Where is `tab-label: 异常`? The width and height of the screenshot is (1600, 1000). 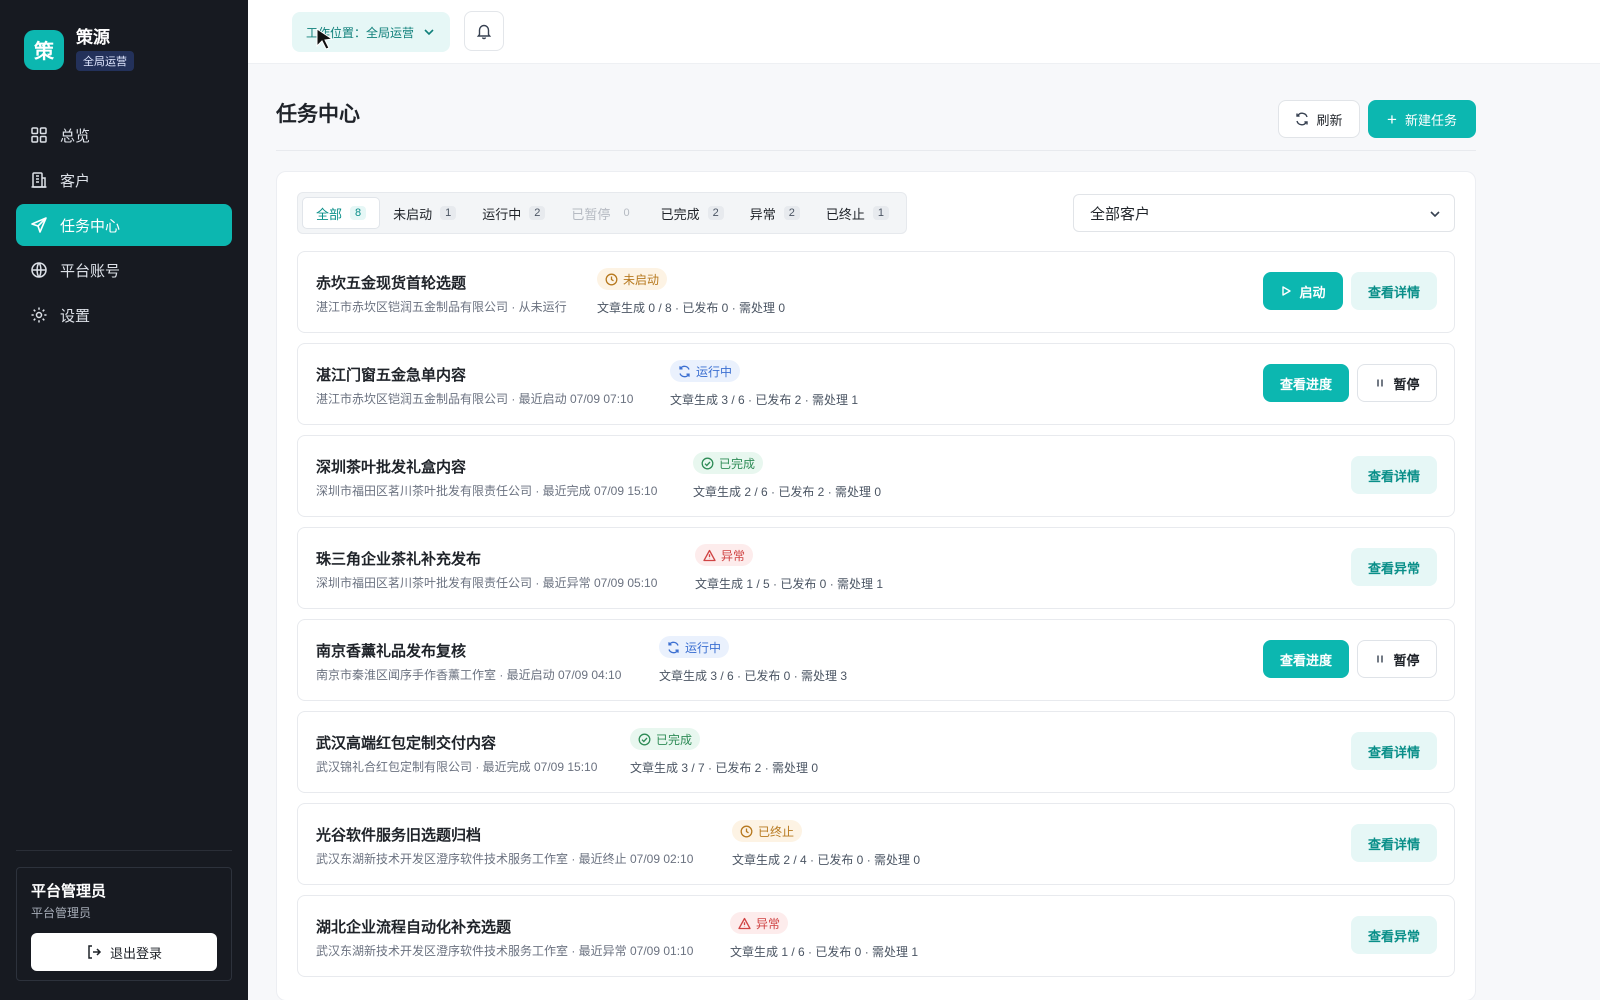 tab-label: 异常 is located at coordinates (762, 214).